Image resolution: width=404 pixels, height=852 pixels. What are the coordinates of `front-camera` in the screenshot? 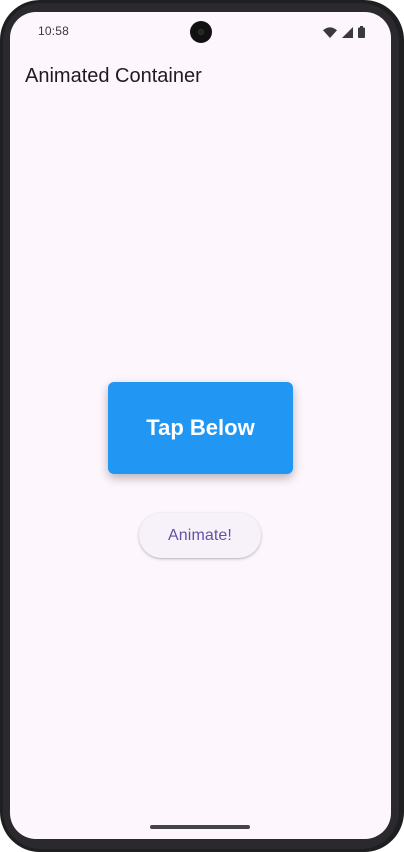 It's located at (201, 32).